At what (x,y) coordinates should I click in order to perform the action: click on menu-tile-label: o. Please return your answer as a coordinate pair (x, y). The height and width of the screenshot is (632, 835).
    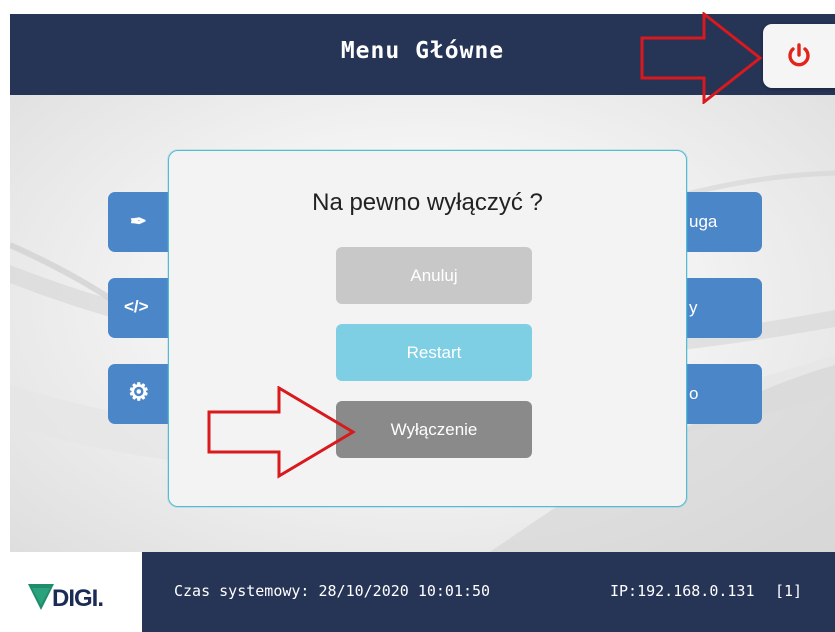
    Looking at the image, I should click on (694, 393).